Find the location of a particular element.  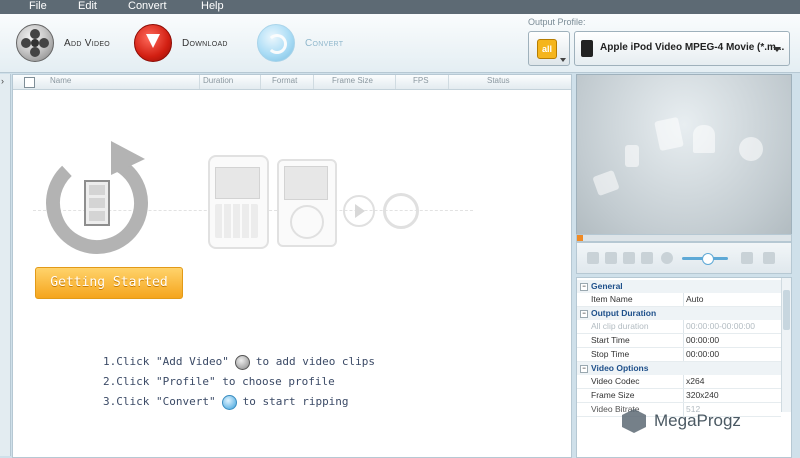

profile-category-button: all is located at coordinates (549, 48).